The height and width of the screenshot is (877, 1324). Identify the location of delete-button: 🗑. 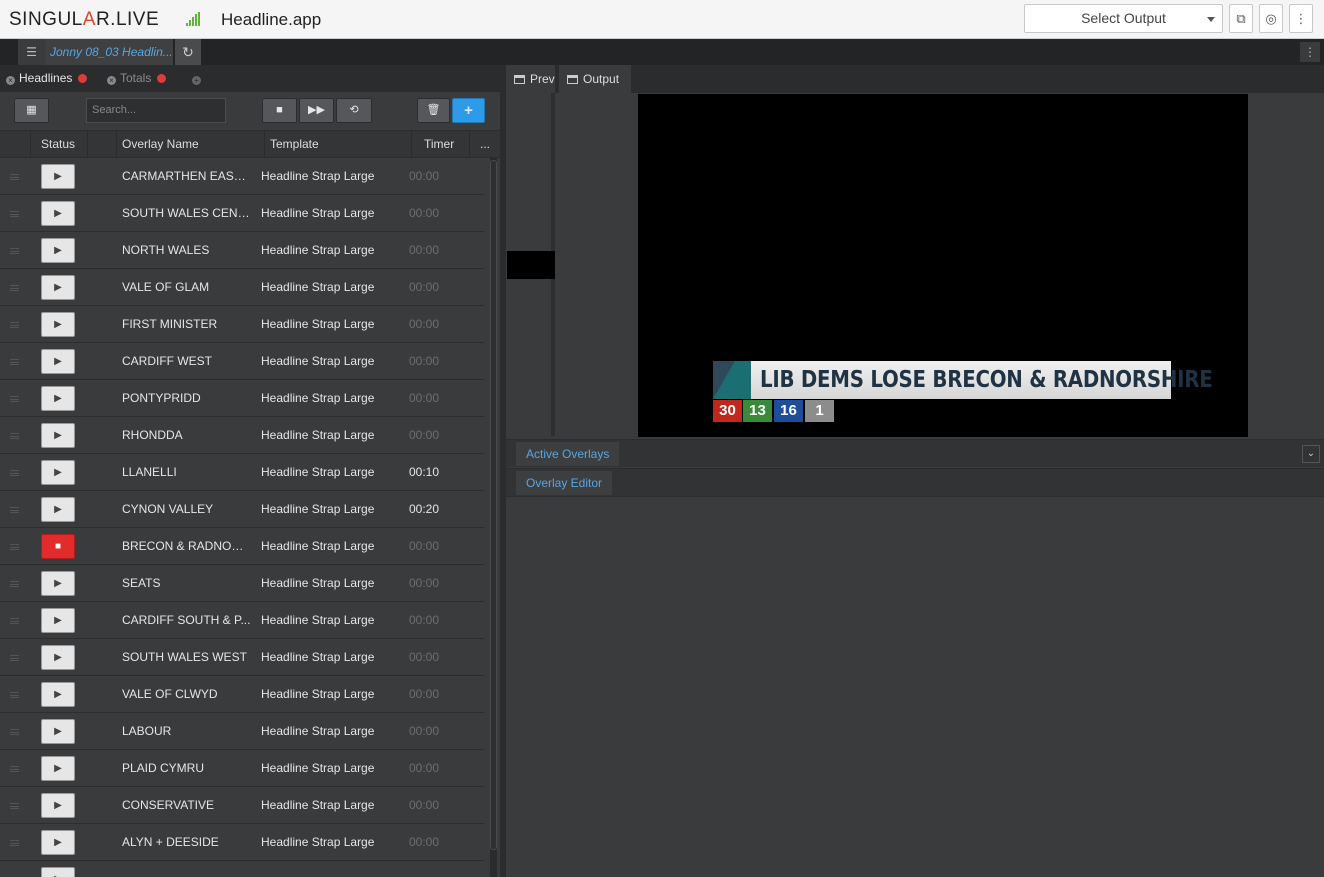
(433, 110).